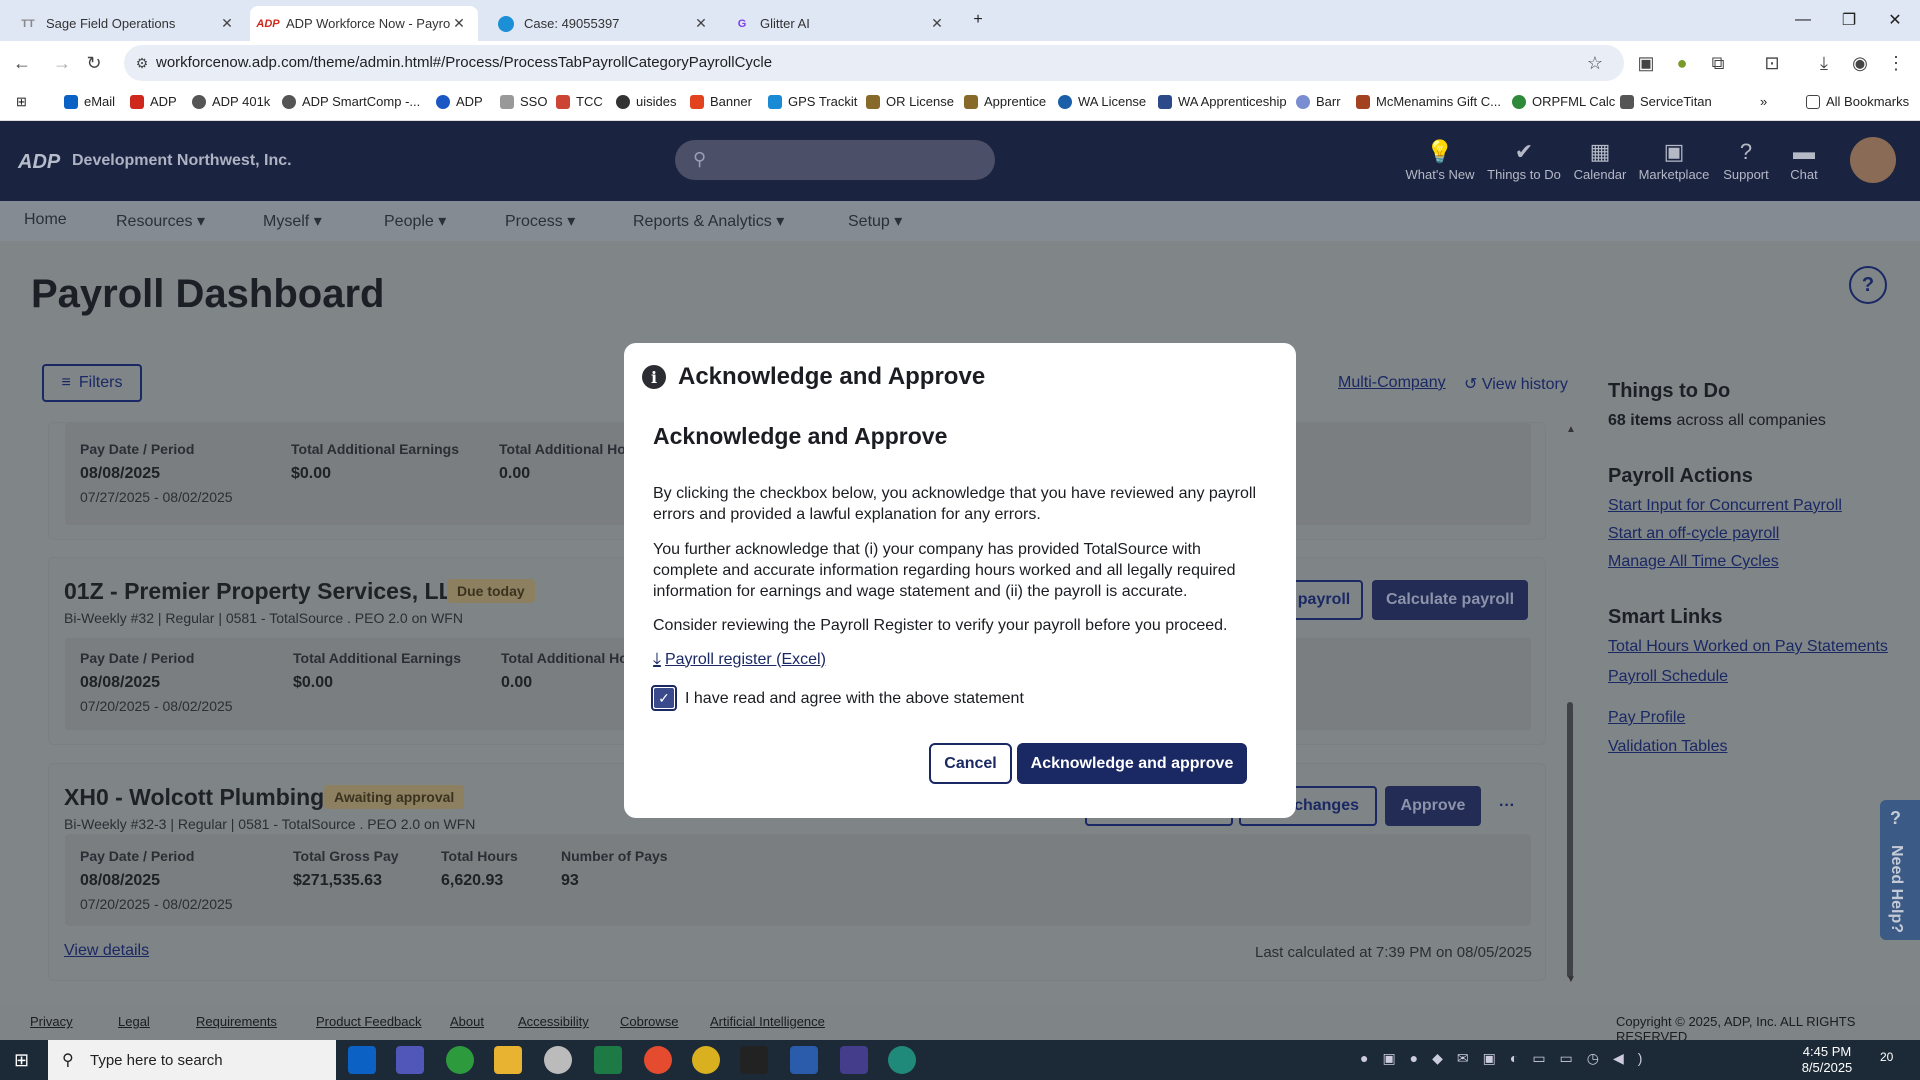  What do you see at coordinates (134, 1021) in the screenshot?
I see `footer-legal-link: Legal` at bounding box center [134, 1021].